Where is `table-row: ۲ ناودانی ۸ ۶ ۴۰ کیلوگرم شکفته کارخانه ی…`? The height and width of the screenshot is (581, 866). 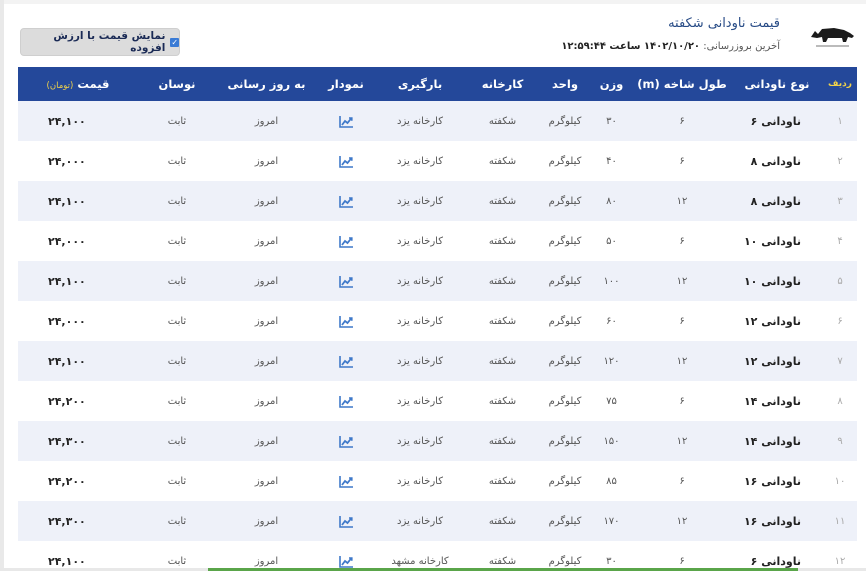 table-row: ۲ ناودانی ۸ ۶ ۴۰ کیلوگرم شکفته کارخانه ی… is located at coordinates (437, 161).